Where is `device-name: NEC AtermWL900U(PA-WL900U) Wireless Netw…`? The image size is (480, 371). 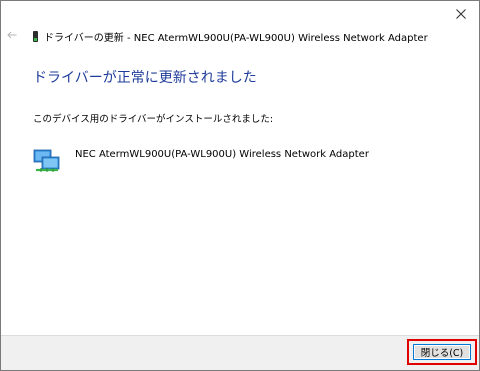 device-name: NEC AtermWL900U(PA-WL900U) Wireless Netw… is located at coordinates (222, 154).